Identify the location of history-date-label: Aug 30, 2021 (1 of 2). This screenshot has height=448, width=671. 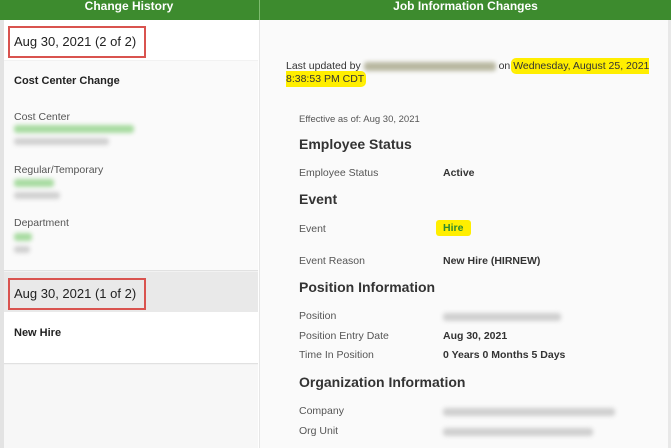
(77, 294).